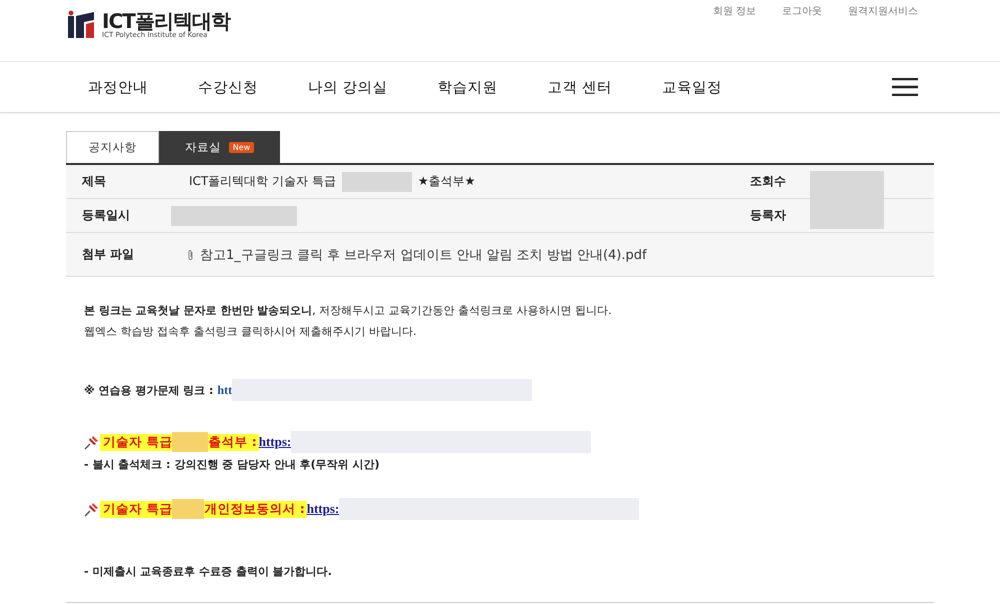 The height and width of the screenshot is (604, 1000). I want to click on paragraph: 본 링크는 교육첫날 문자로 한번만 발송되오니, 저장해두시고 교육기간동안 출석링크로 사용하시면 됩니다., so click(348, 310).